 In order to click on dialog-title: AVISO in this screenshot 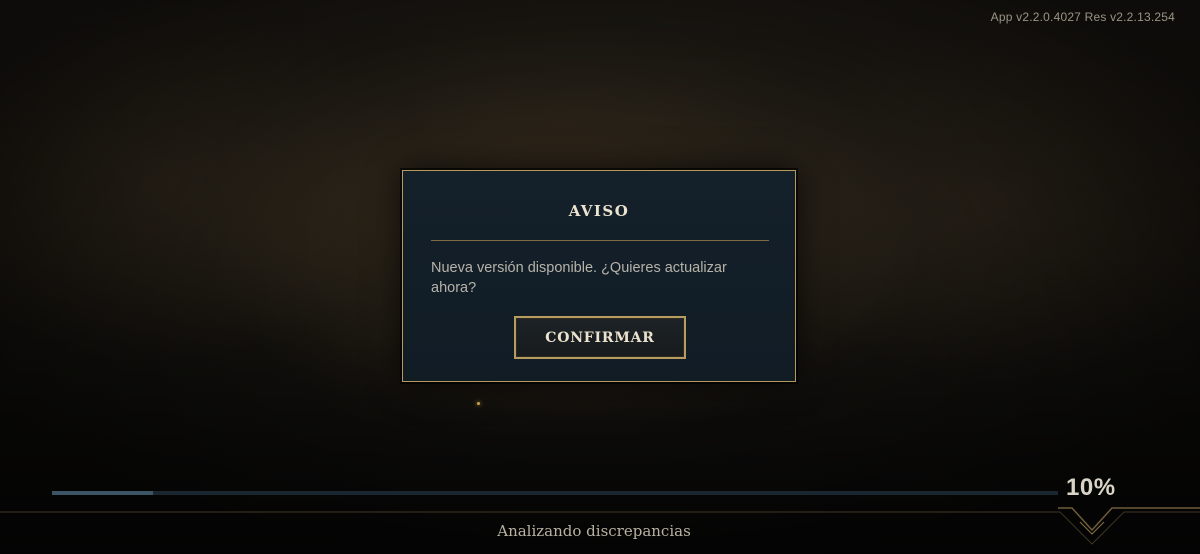, I will do `click(599, 211)`.